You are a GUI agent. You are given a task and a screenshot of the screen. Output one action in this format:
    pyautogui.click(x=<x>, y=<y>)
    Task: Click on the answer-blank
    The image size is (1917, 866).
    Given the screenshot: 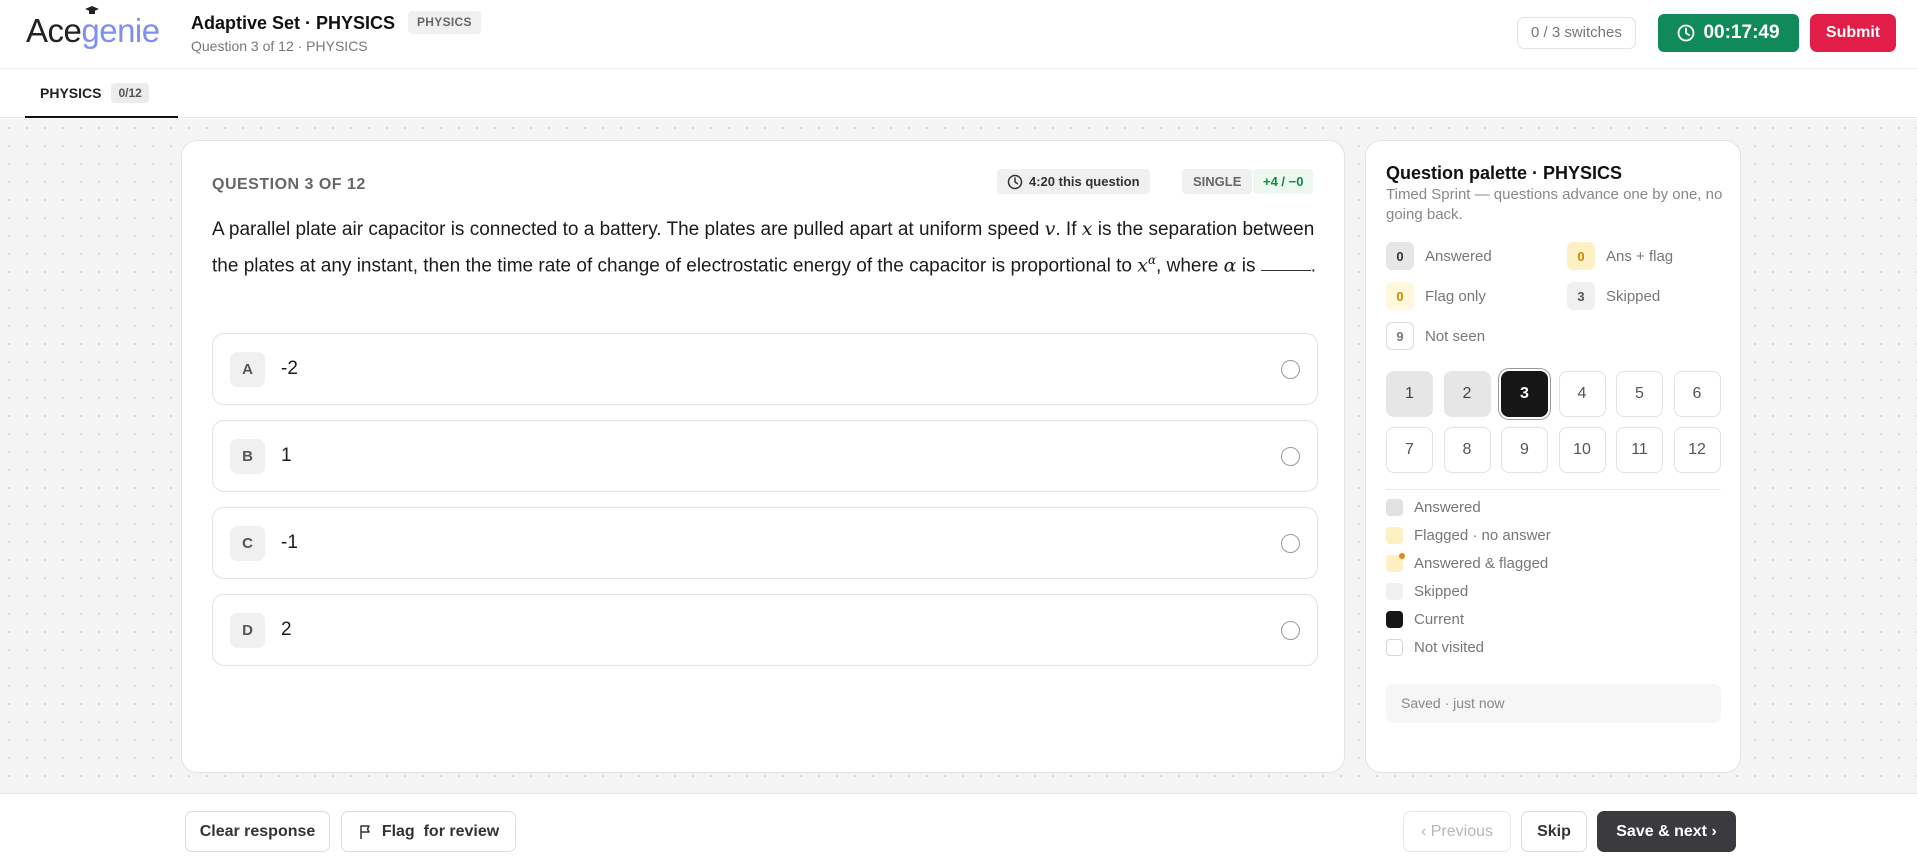 What is the action you would take?
    pyautogui.click(x=1285, y=262)
    